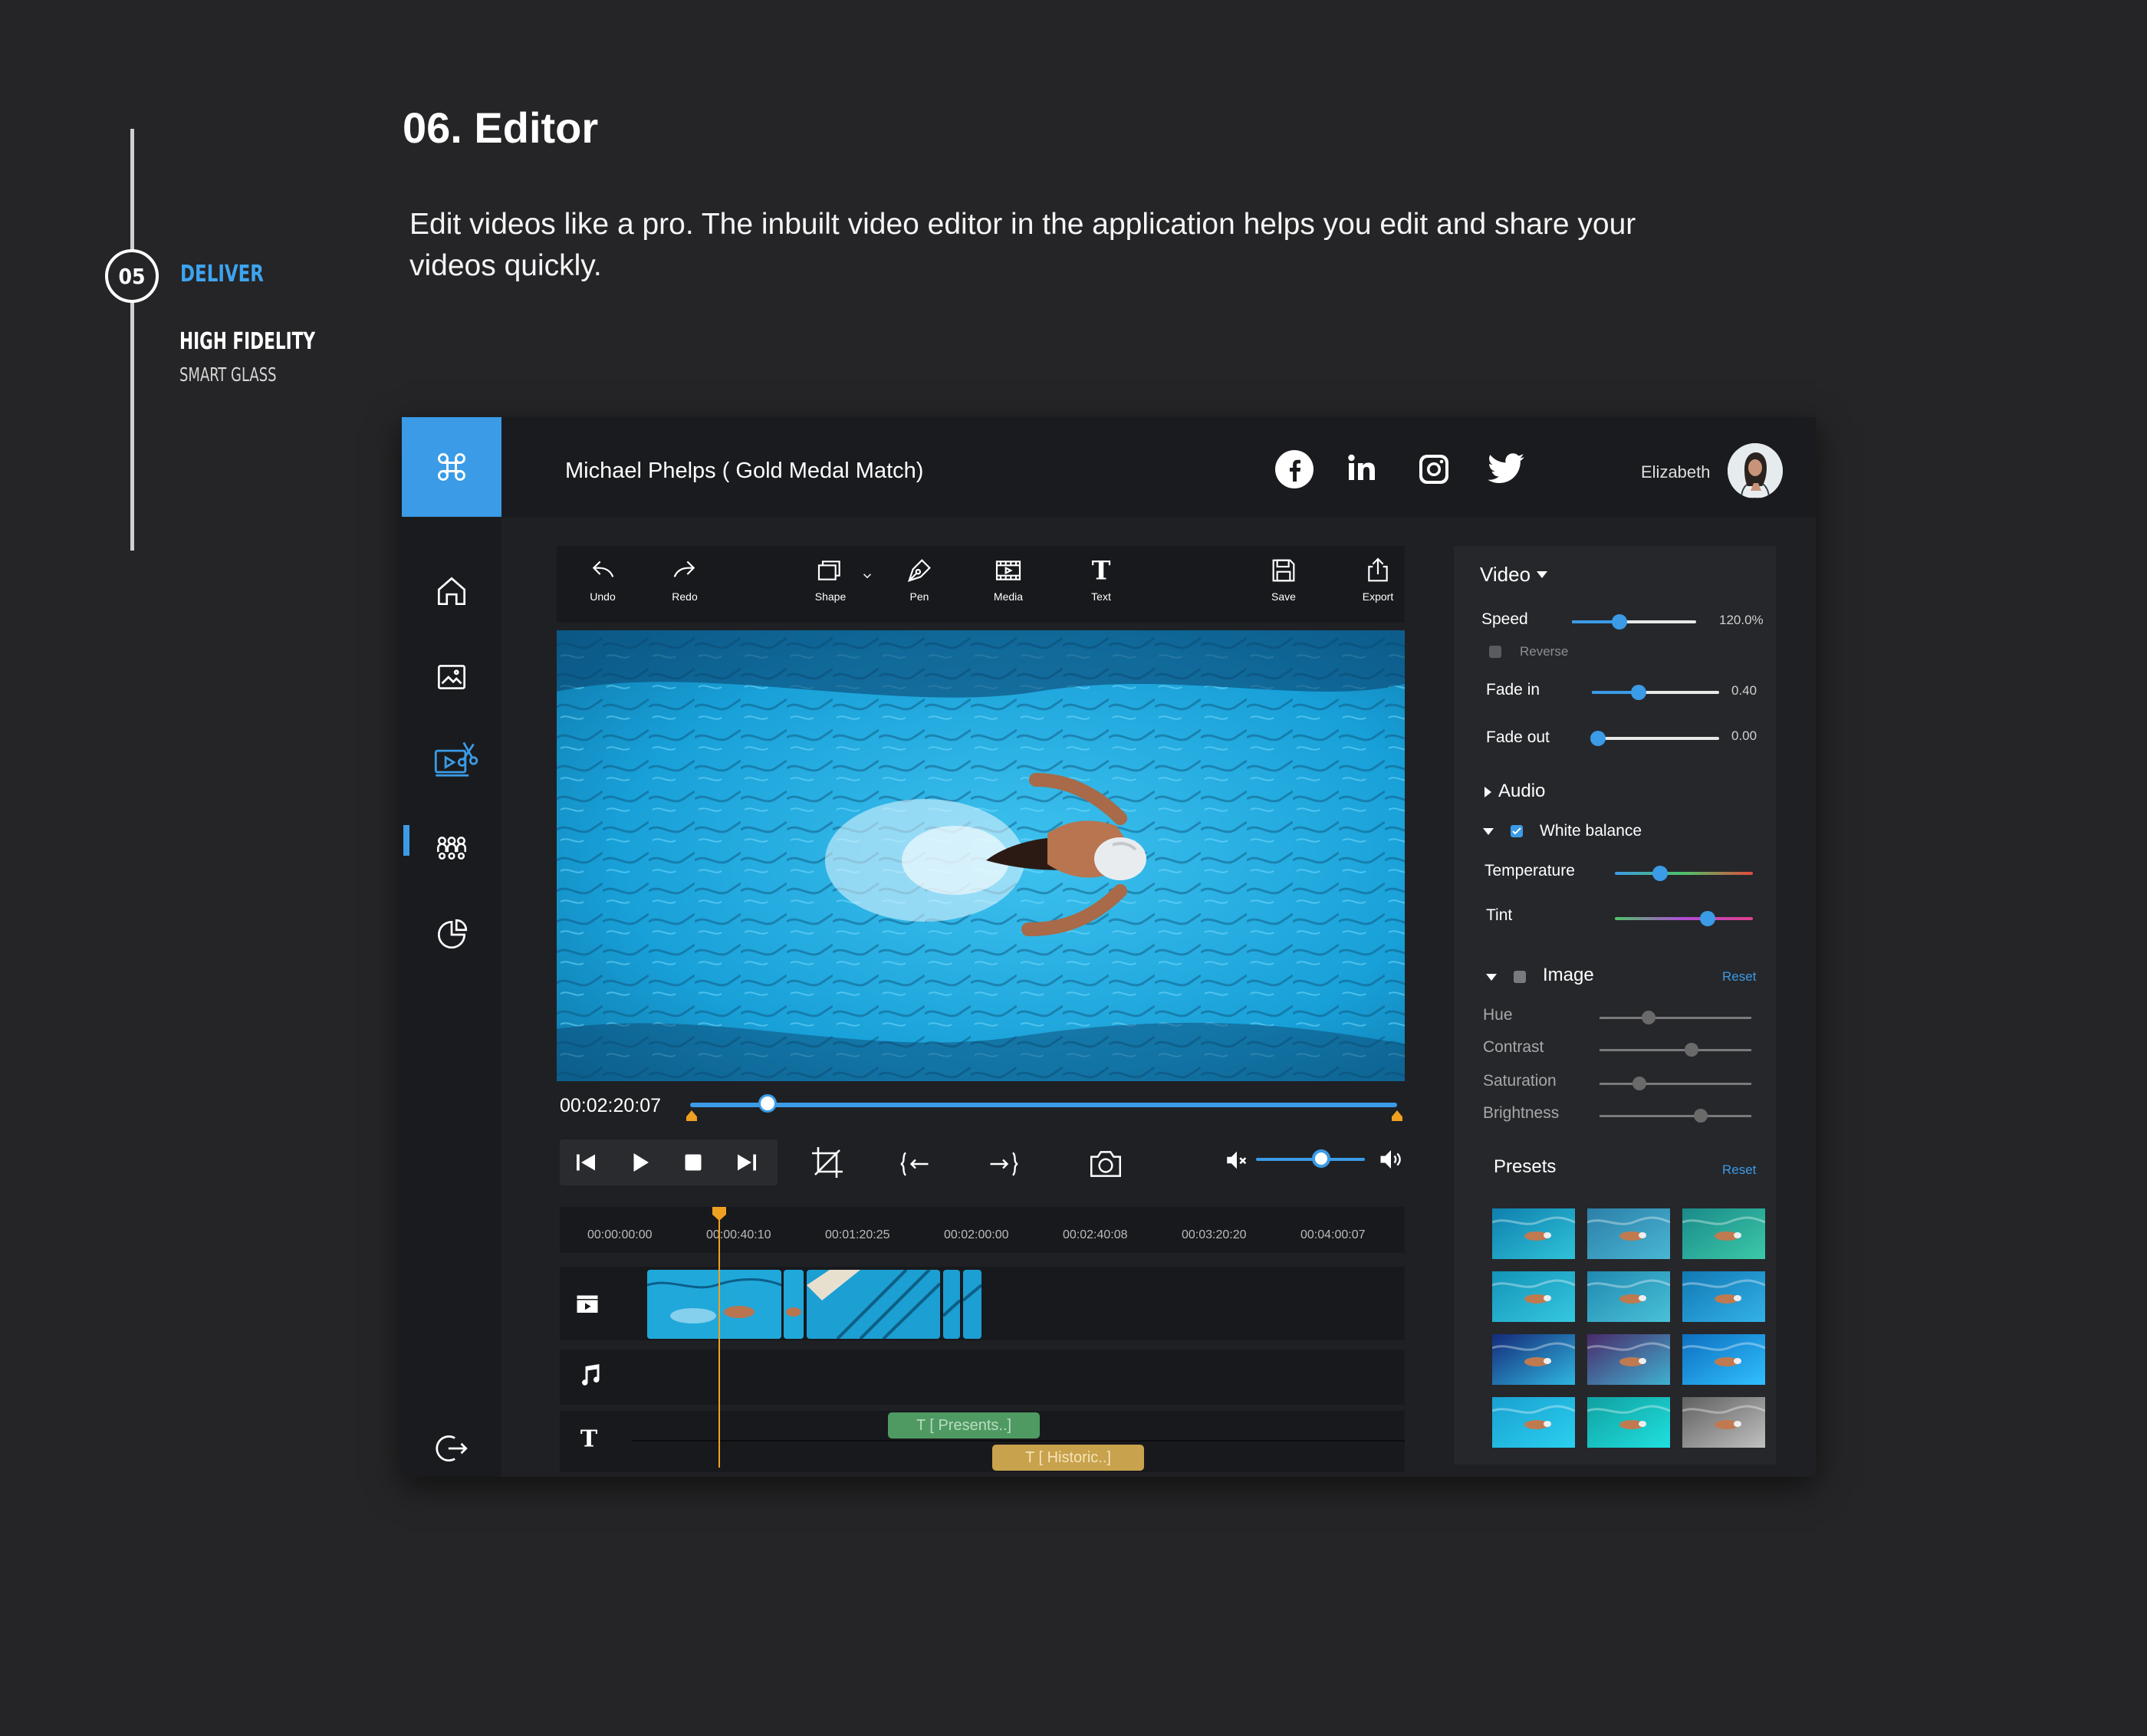 This screenshot has height=1736, width=2147. What do you see at coordinates (1639, 692) in the screenshot?
I see `fadein-handle` at bounding box center [1639, 692].